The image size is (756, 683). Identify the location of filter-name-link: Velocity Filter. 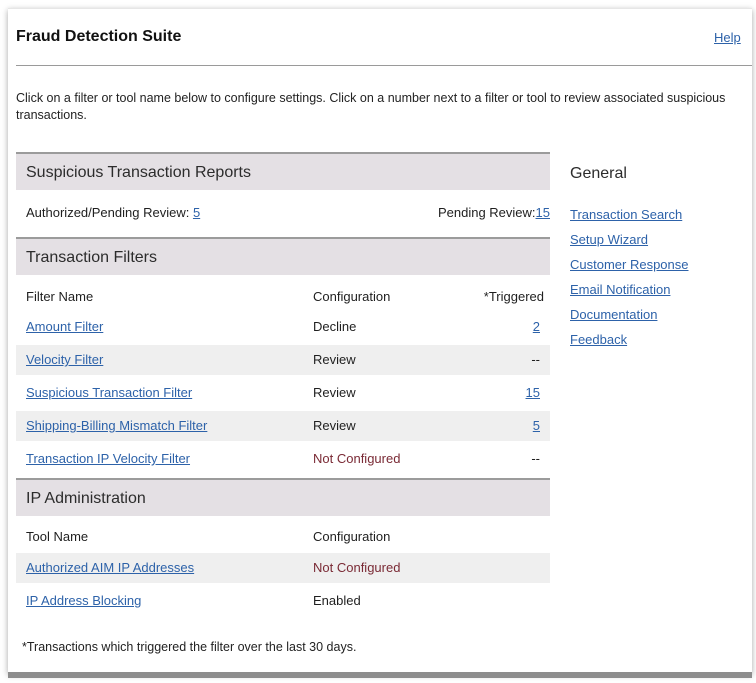
(64, 360).